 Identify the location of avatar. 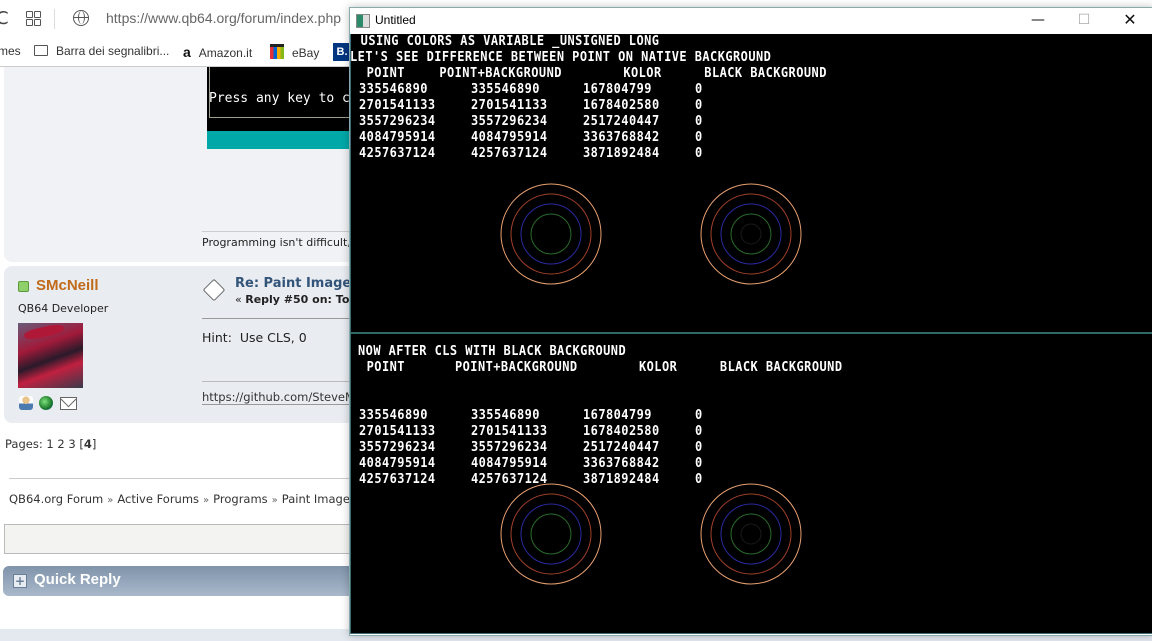
(50, 355).